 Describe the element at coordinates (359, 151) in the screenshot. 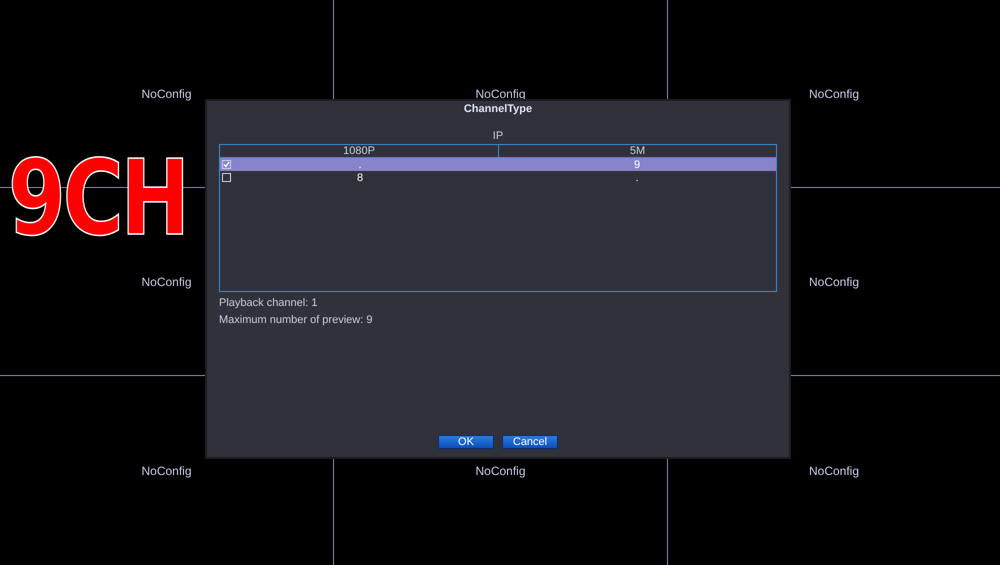

I see `column-header: 1080P` at that location.